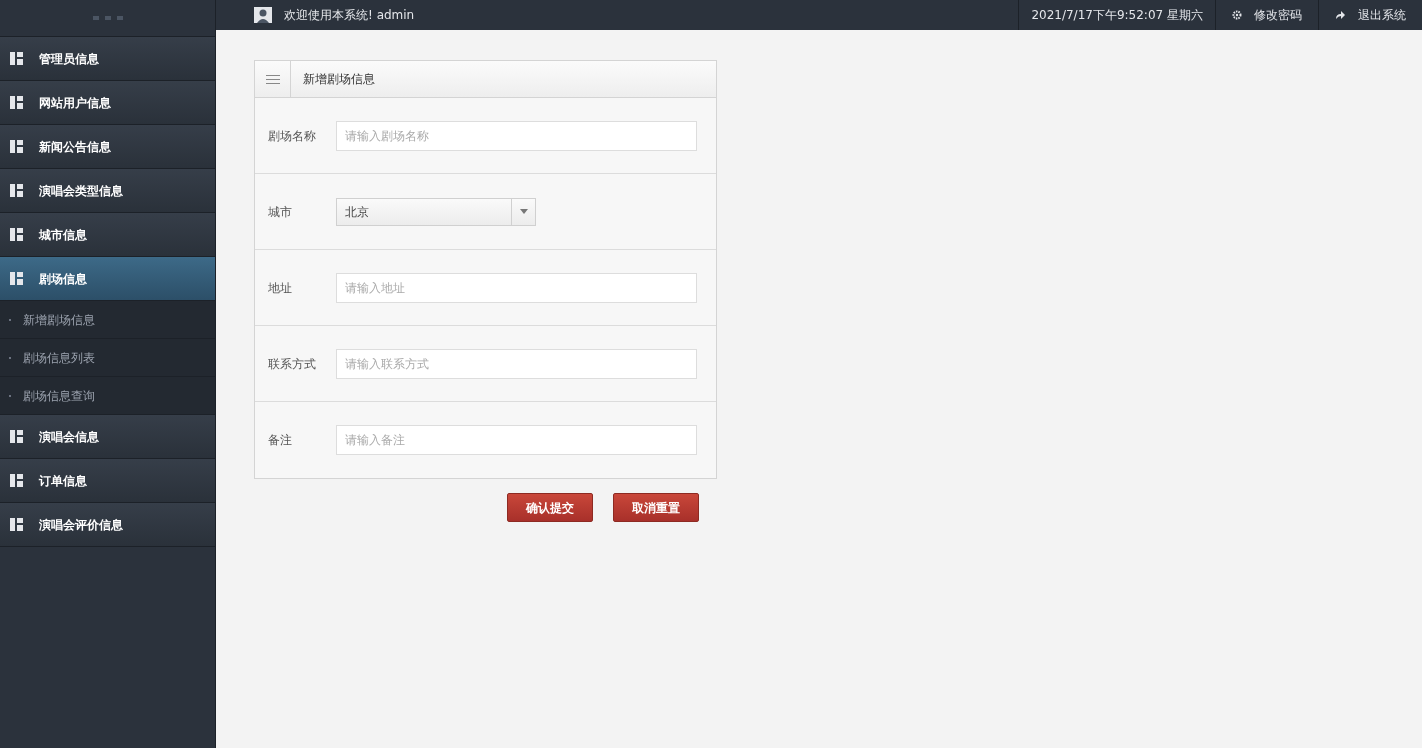  I want to click on input-field: 请输入联系方式, so click(516, 363).